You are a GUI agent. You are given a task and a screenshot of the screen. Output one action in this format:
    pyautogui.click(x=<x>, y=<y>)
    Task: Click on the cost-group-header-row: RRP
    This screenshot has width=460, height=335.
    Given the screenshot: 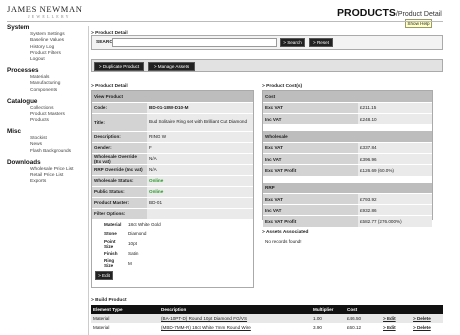 What is the action you would take?
    pyautogui.click(x=347, y=188)
    